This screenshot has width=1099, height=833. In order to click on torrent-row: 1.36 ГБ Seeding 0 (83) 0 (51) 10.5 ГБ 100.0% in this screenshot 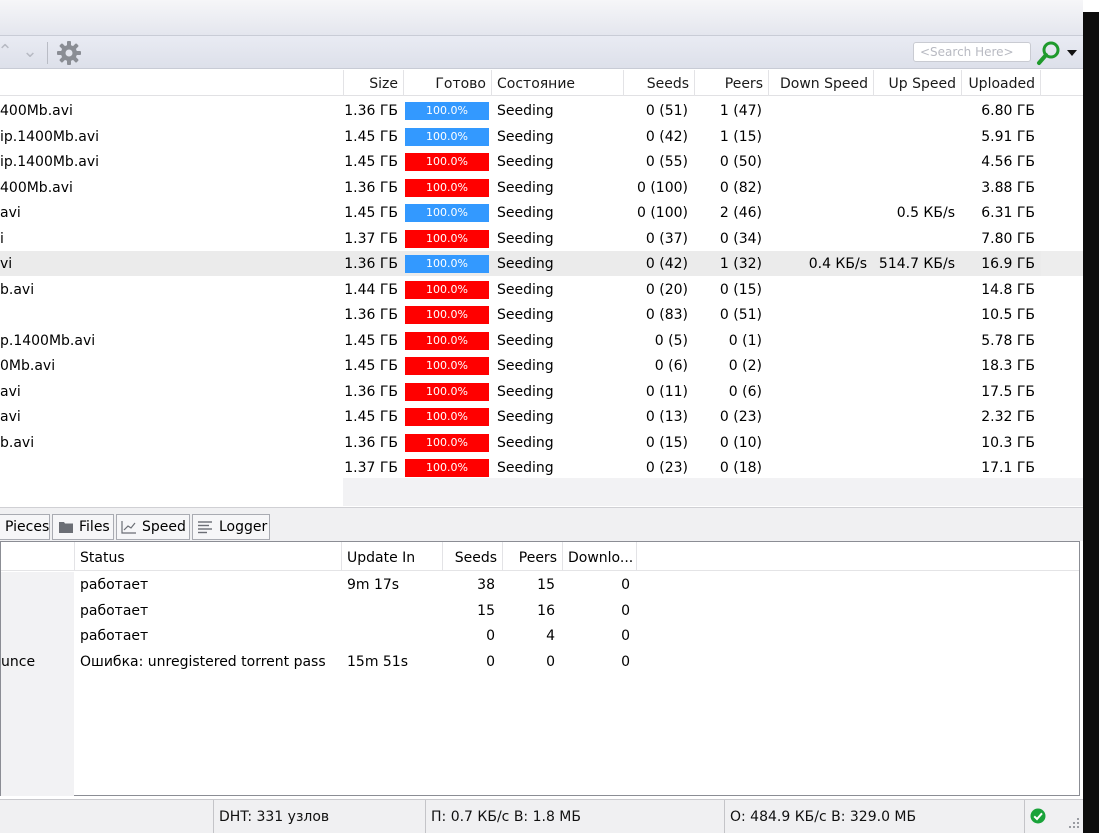, I will do `click(541, 314)`.